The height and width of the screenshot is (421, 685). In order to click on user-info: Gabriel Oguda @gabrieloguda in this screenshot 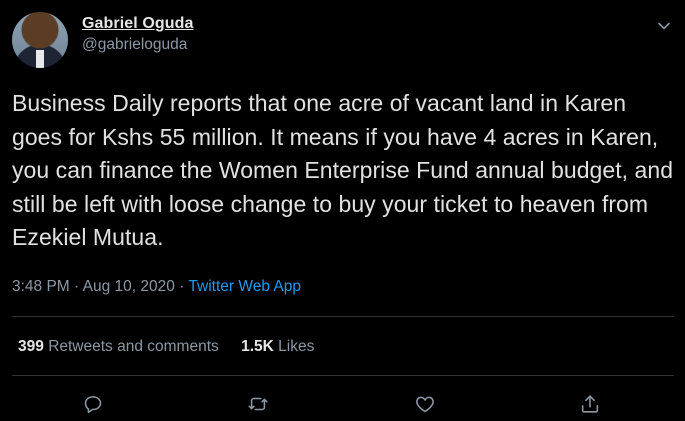, I will do `click(138, 34)`.